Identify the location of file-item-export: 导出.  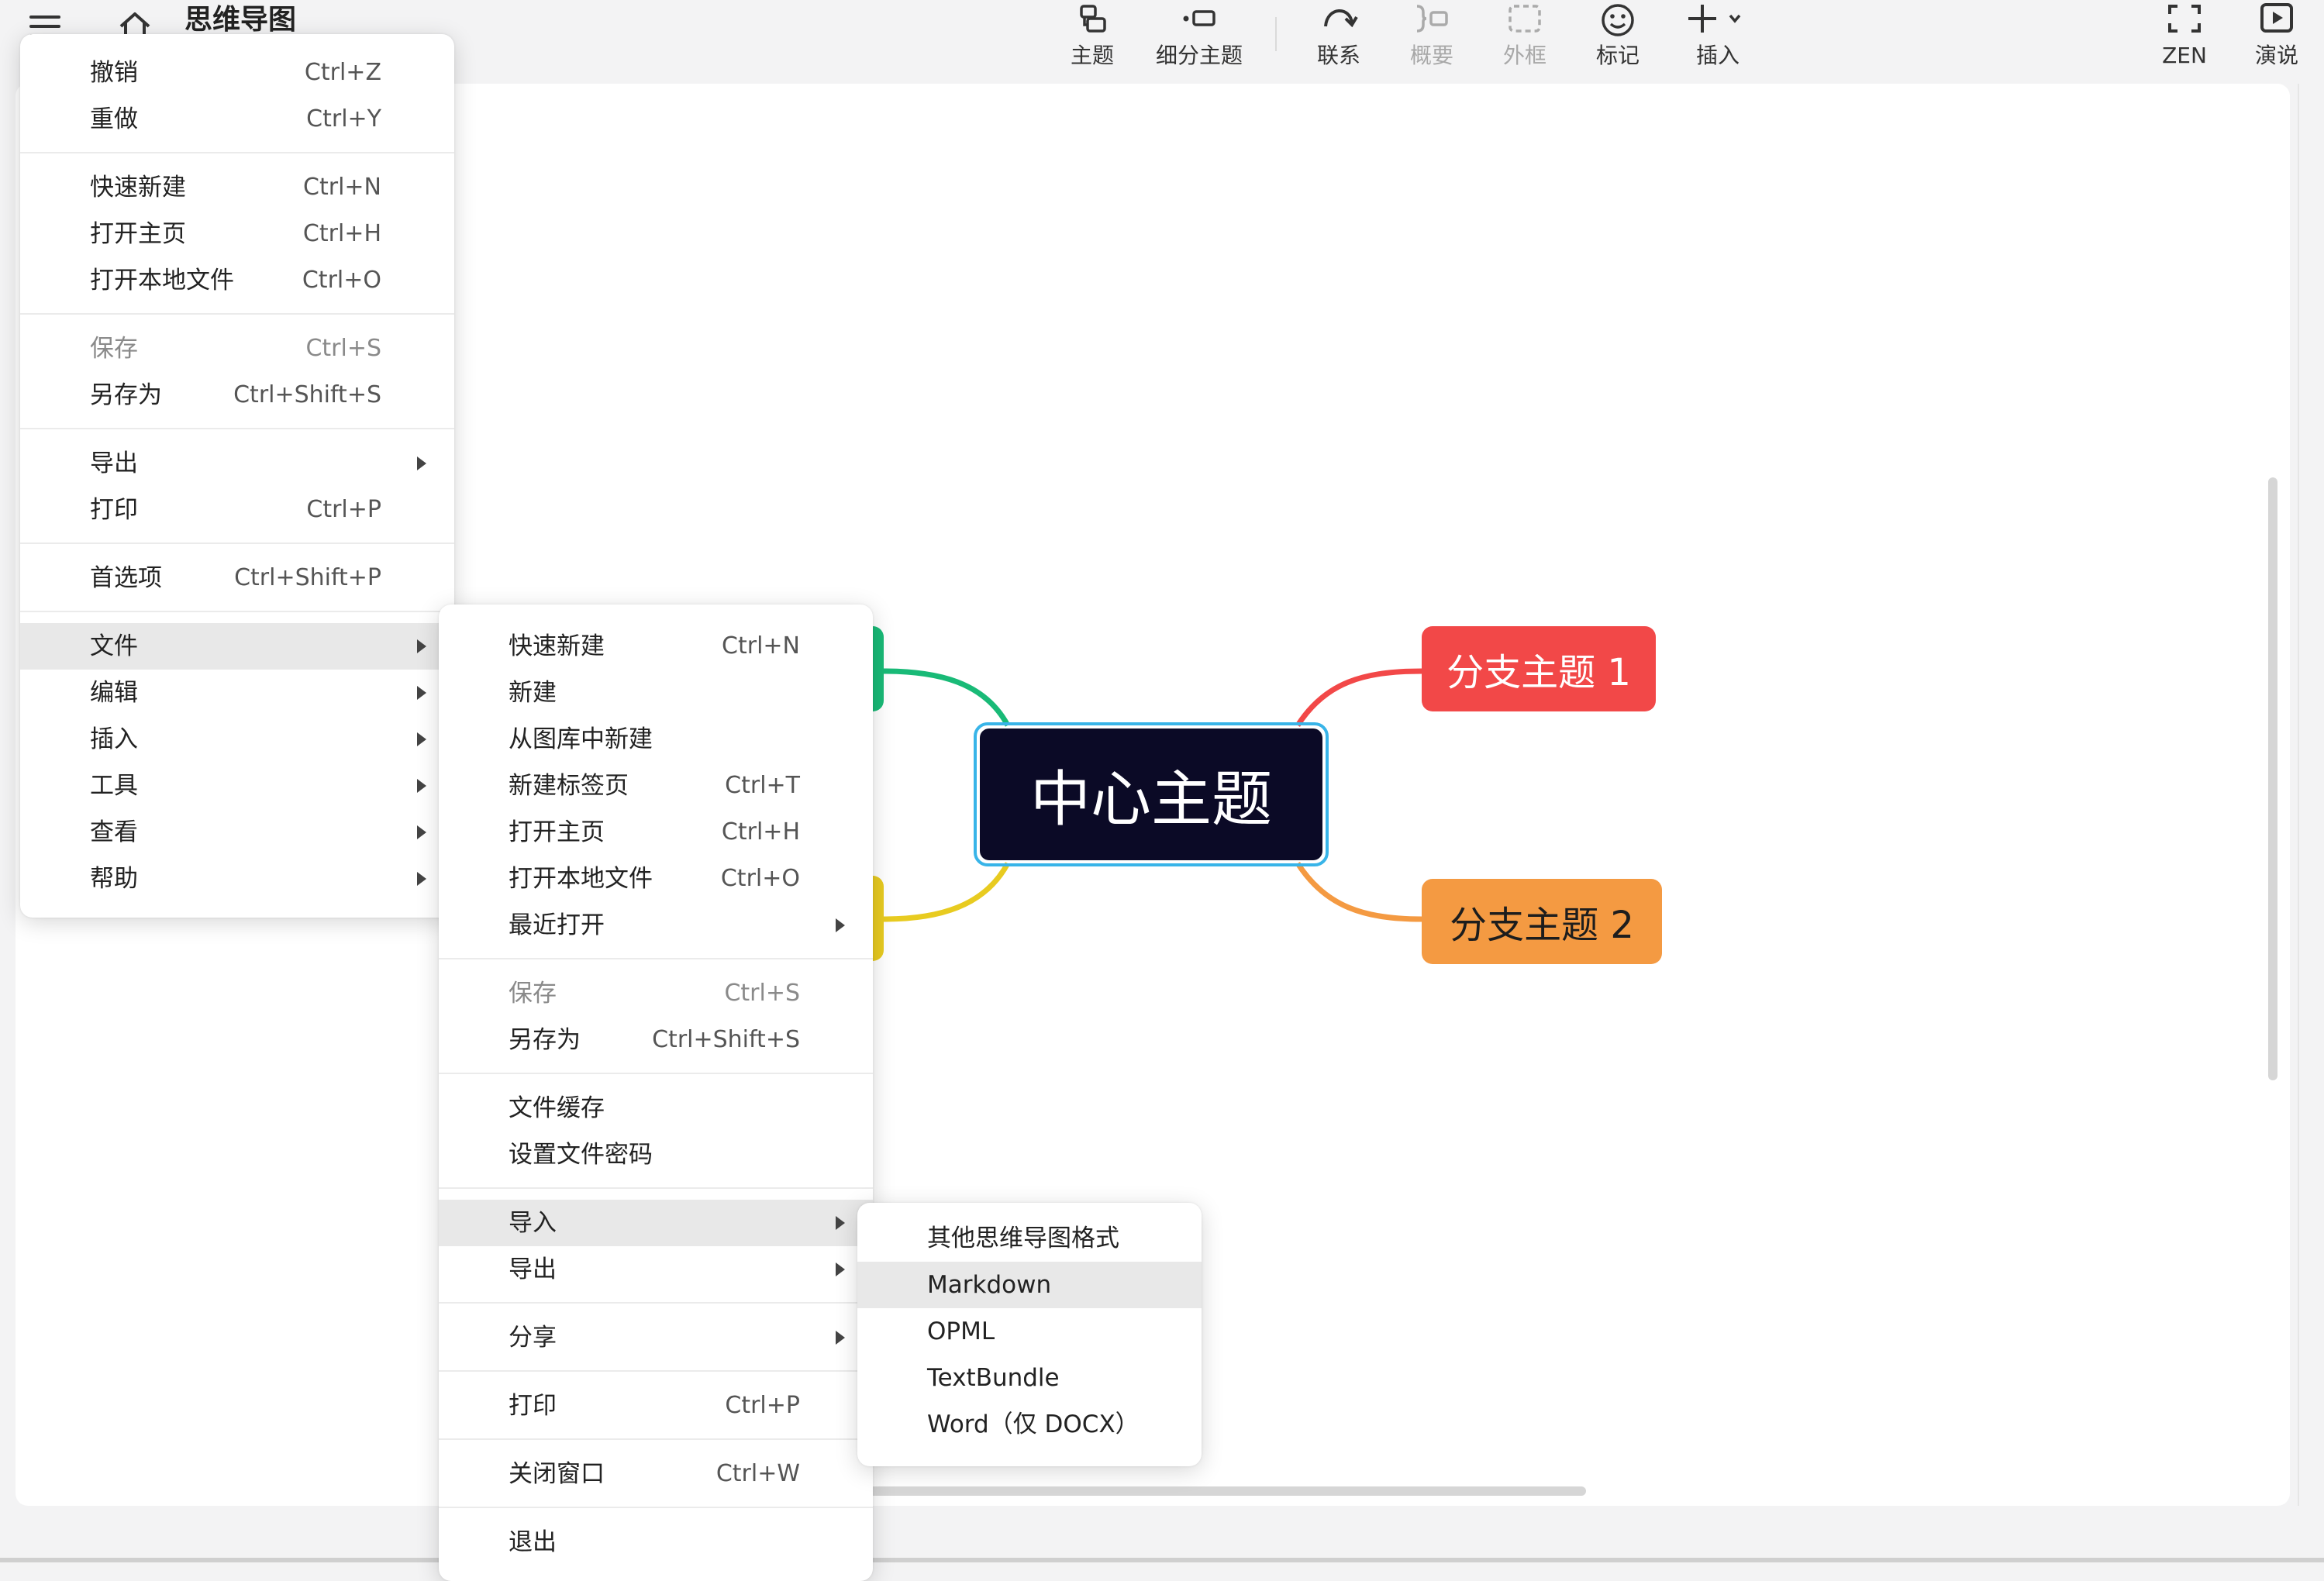
(656, 1269).